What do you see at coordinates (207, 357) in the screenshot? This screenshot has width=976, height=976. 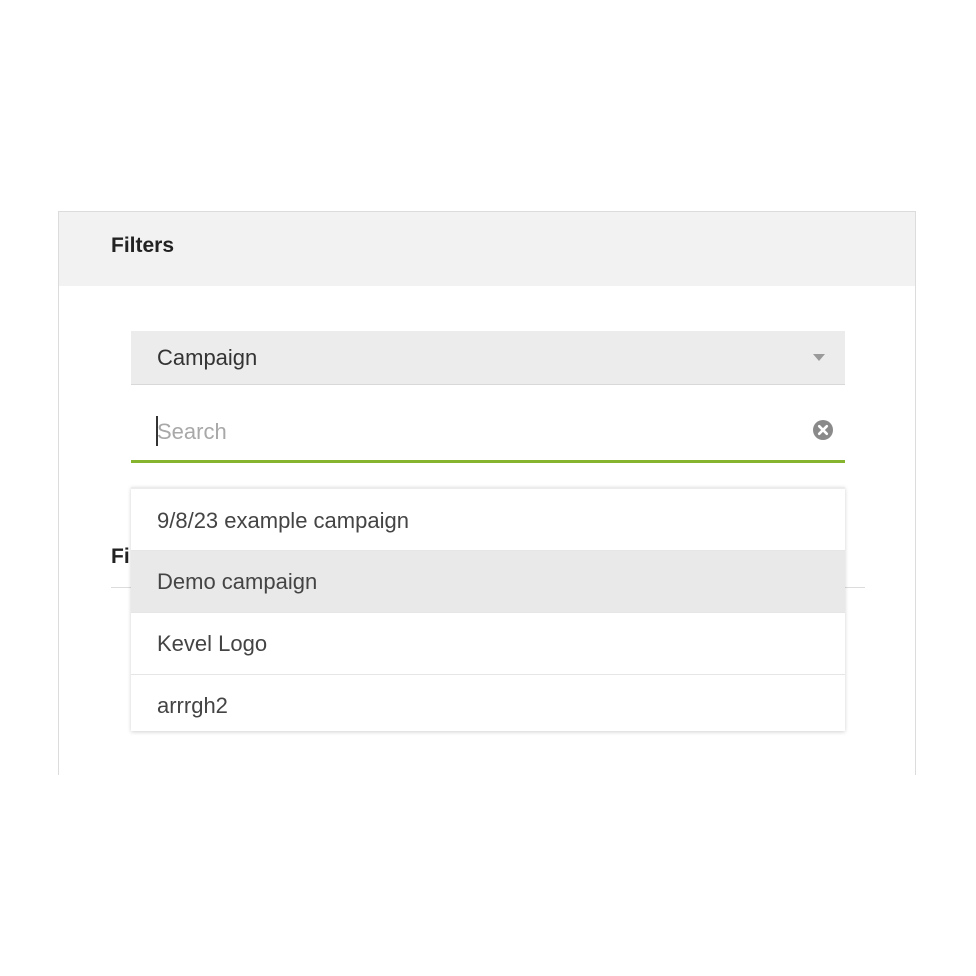 I see `select-value: Campaign` at bounding box center [207, 357].